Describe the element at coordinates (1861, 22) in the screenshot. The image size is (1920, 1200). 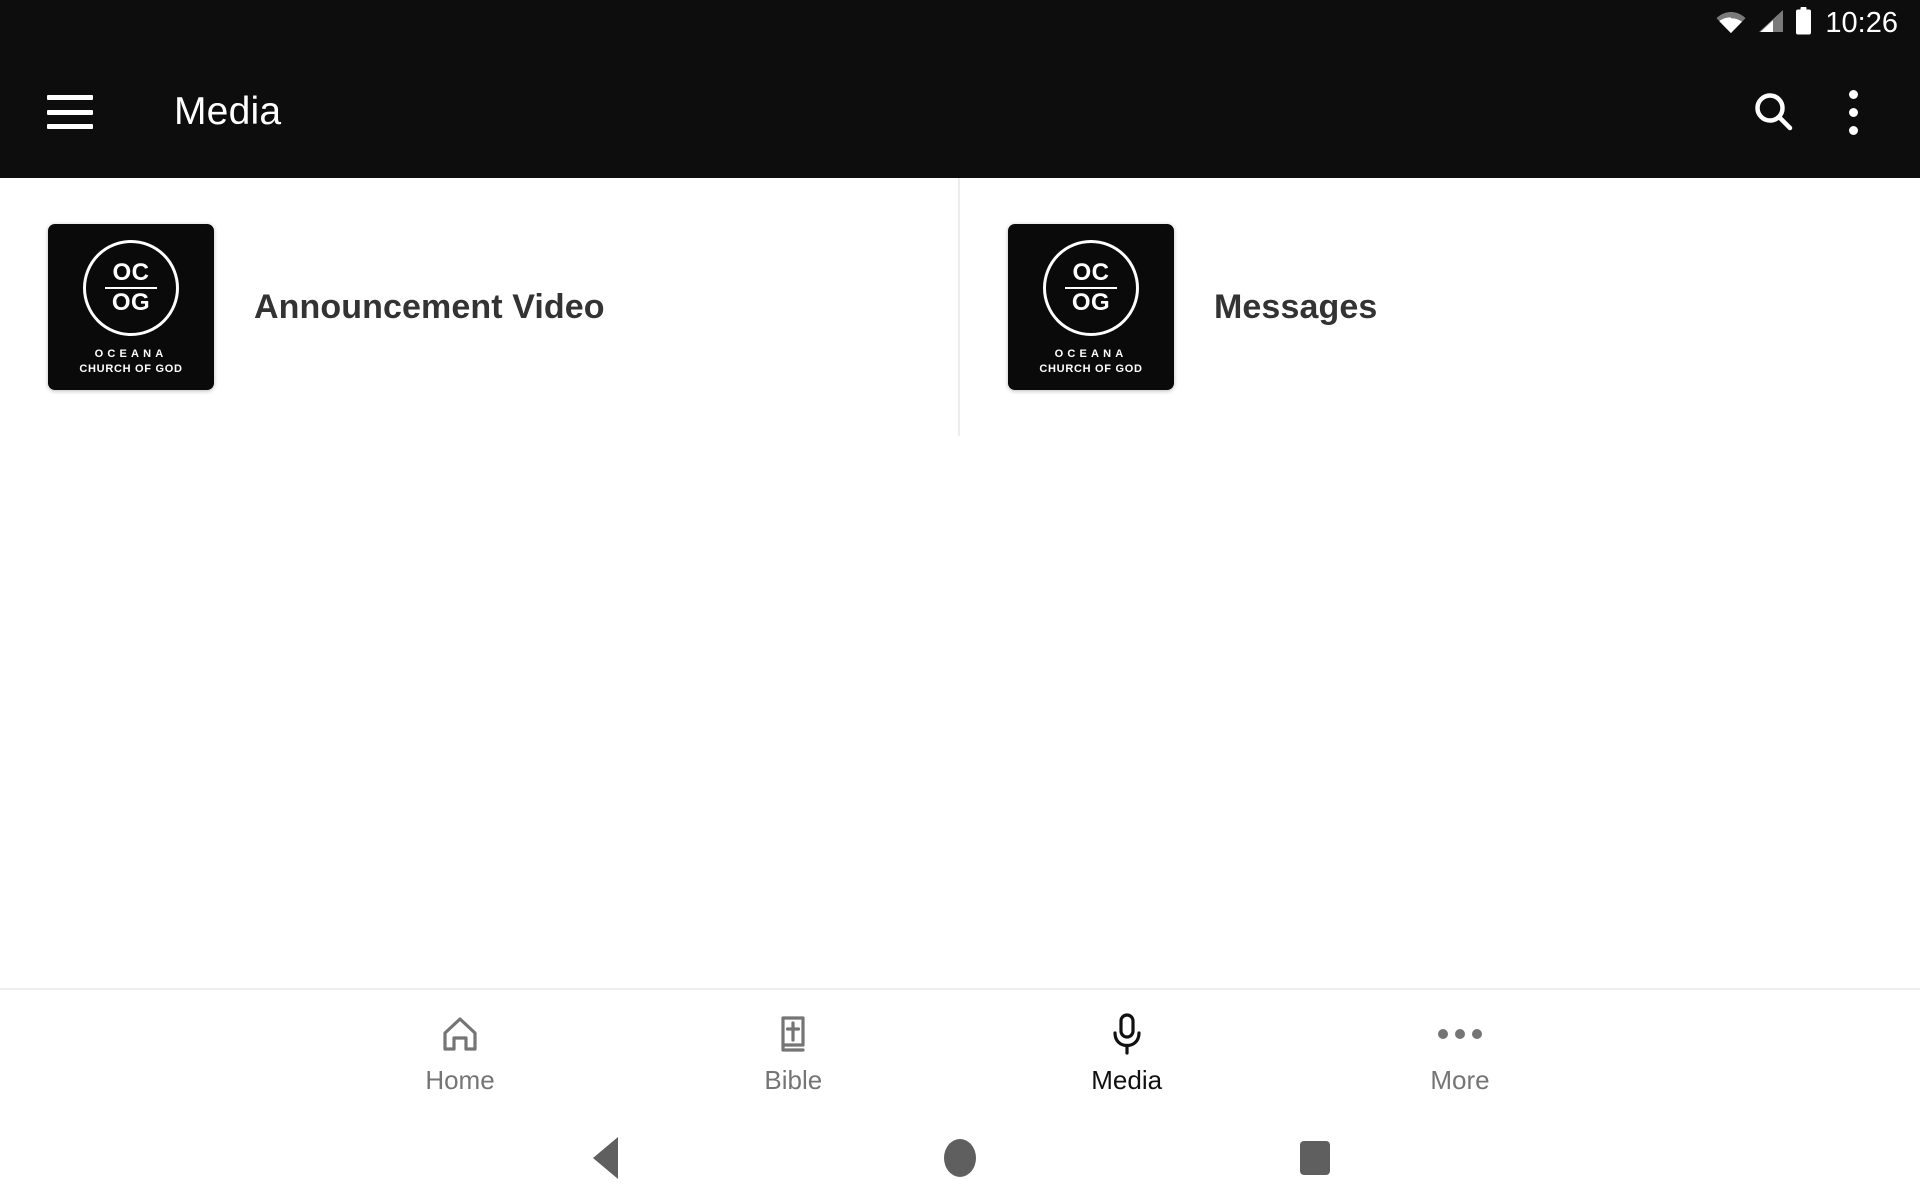
I see `status-clock: 10:26` at that location.